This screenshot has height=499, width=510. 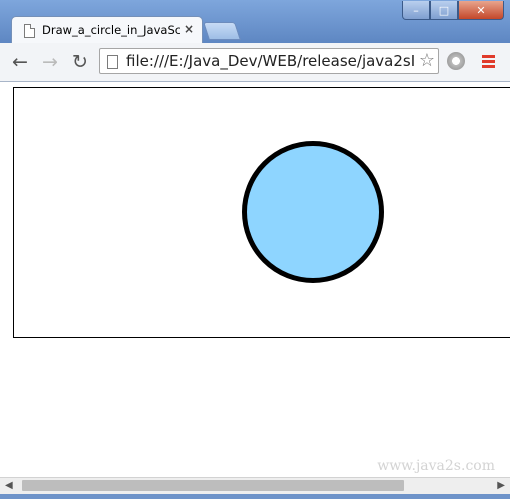 I want to click on back-icon: ←, so click(x=20, y=62).